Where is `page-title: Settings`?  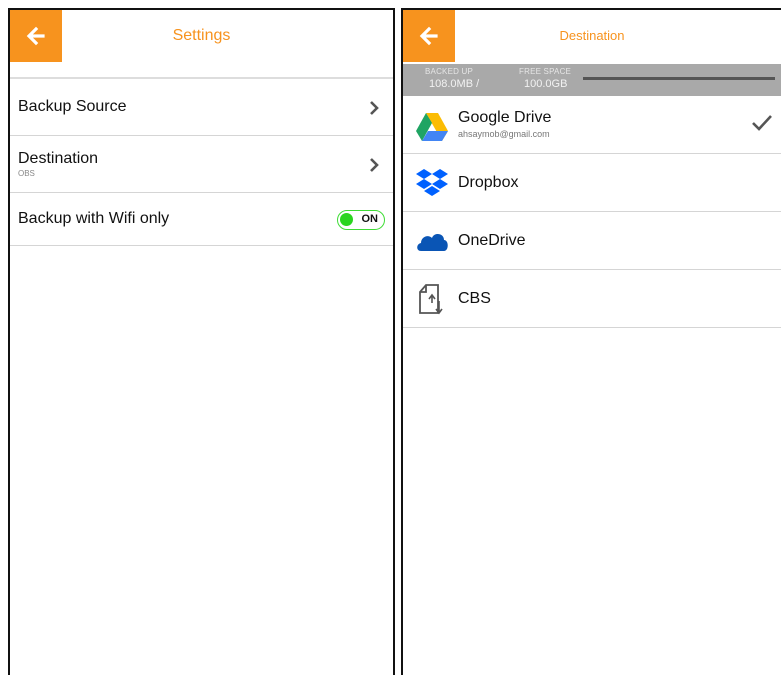
page-title: Settings is located at coordinates (201, 35).